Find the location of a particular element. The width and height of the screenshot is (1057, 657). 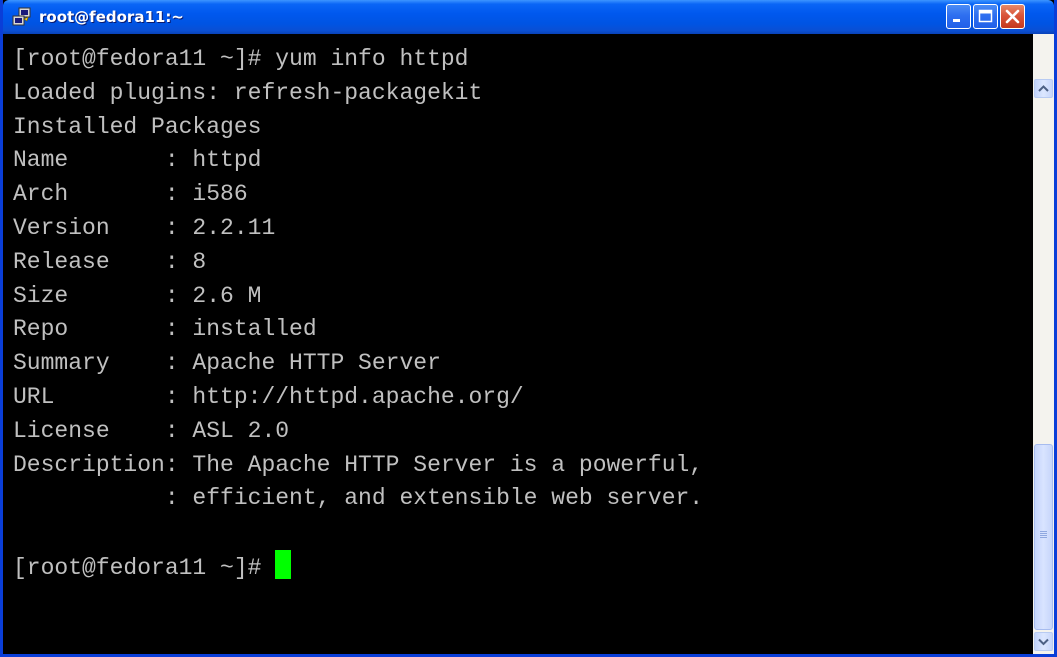

maximize-icon is located at coordinates (985, 16).